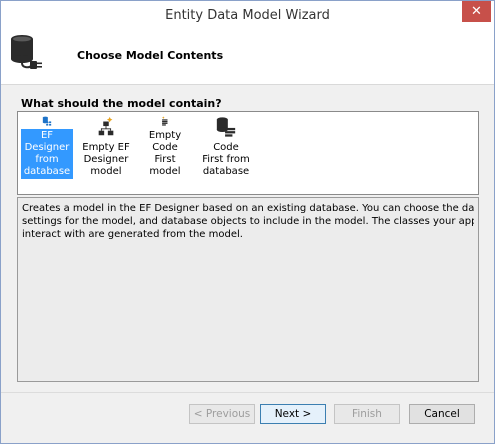  I want to click on wizard-header: Choose Model Contents, so click(247, 57).